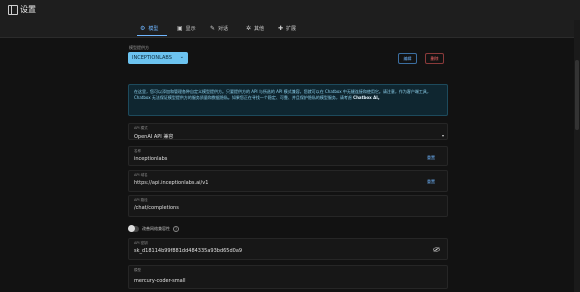 The width and height of the screenshot is (580, 292). What do you see at coordinates (153, 29) in the screenshot?
I see `tab-label: 模型` at bounding box center [153, 29].